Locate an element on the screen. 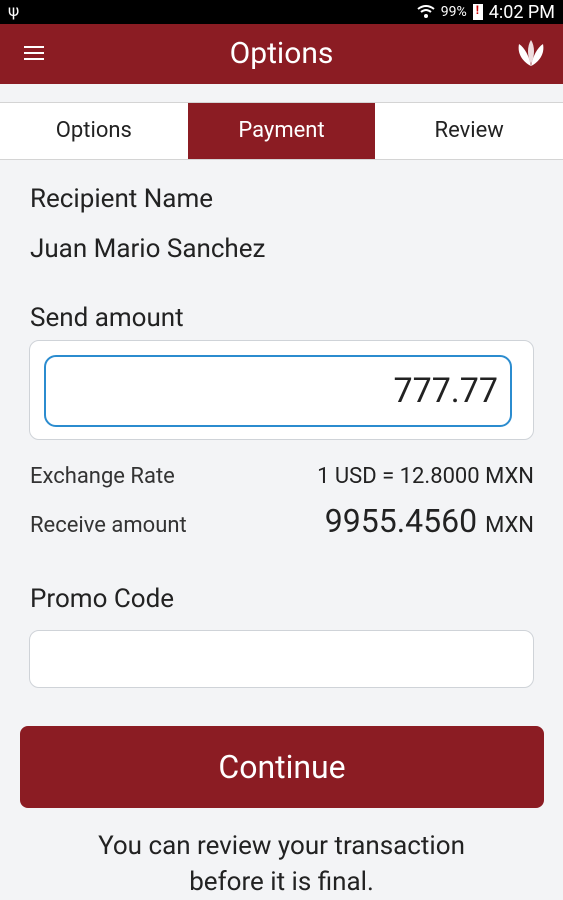 This screenshot has width=563, height=900. exchange-rate-label: Exchange Rate is located at coordinates (102, 476).